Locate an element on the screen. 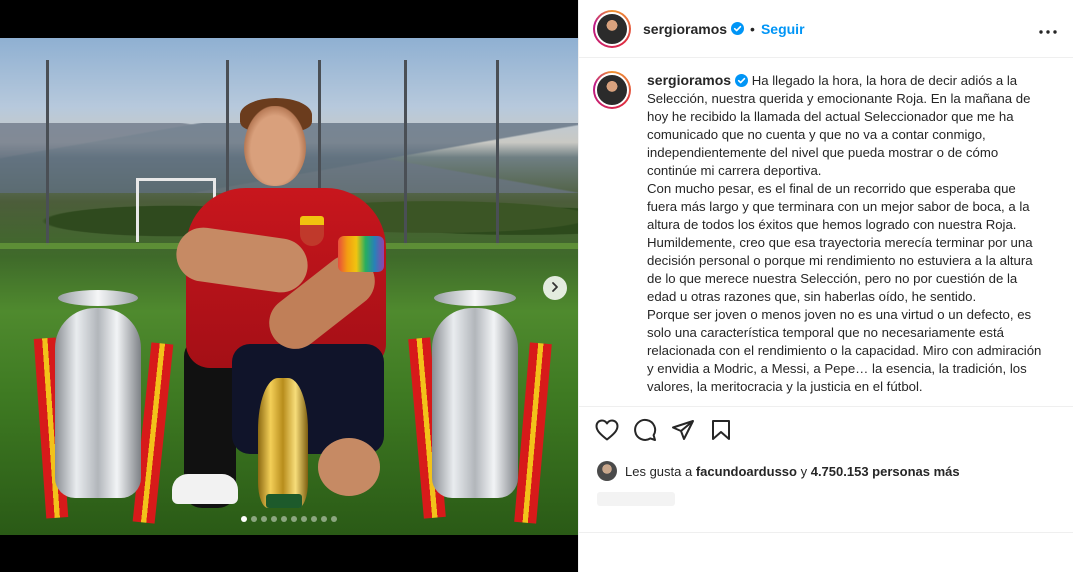 This screenshot has width=1073, height=572. player-knee is located at coordinates (349, 467).